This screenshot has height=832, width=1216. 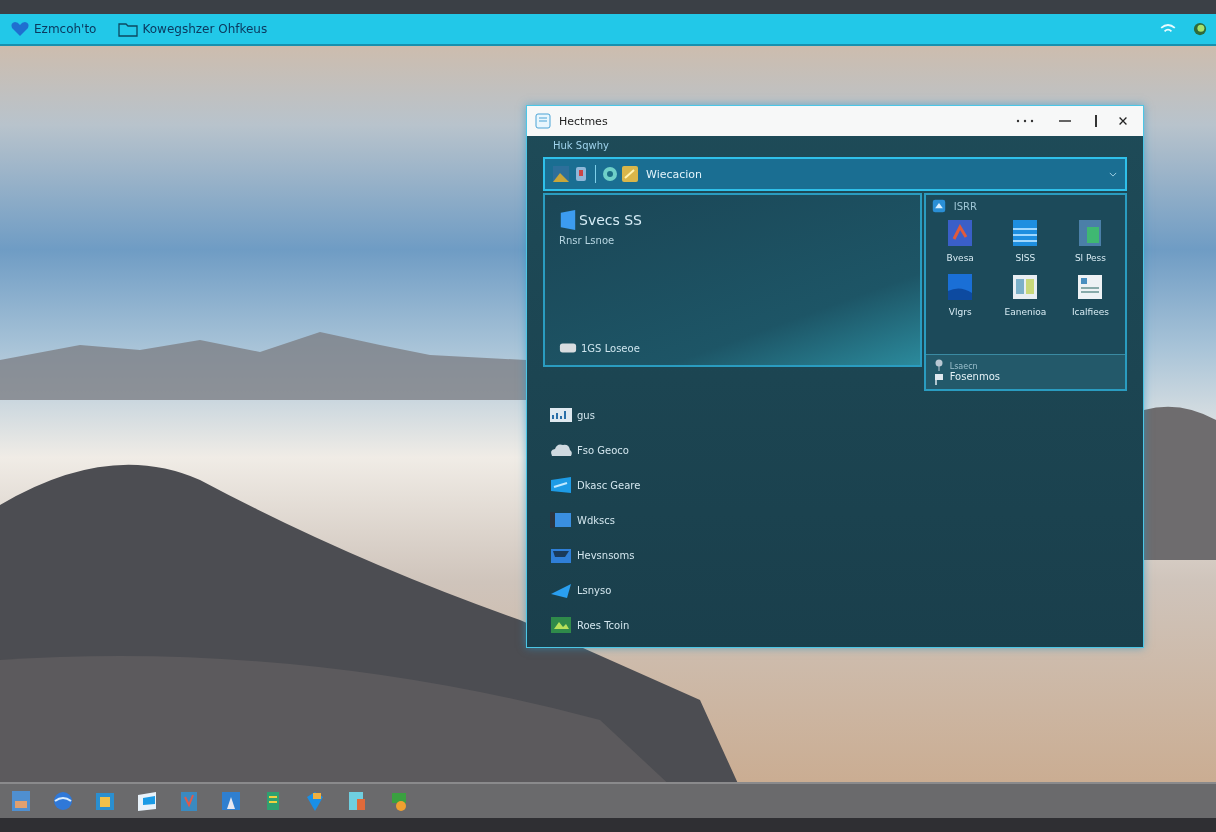 What do you see at coordinates (587, 240) in the screenshot?
I see `hero-subtitle: Rnsr Lsnoe` at bounding box center [587, 240].